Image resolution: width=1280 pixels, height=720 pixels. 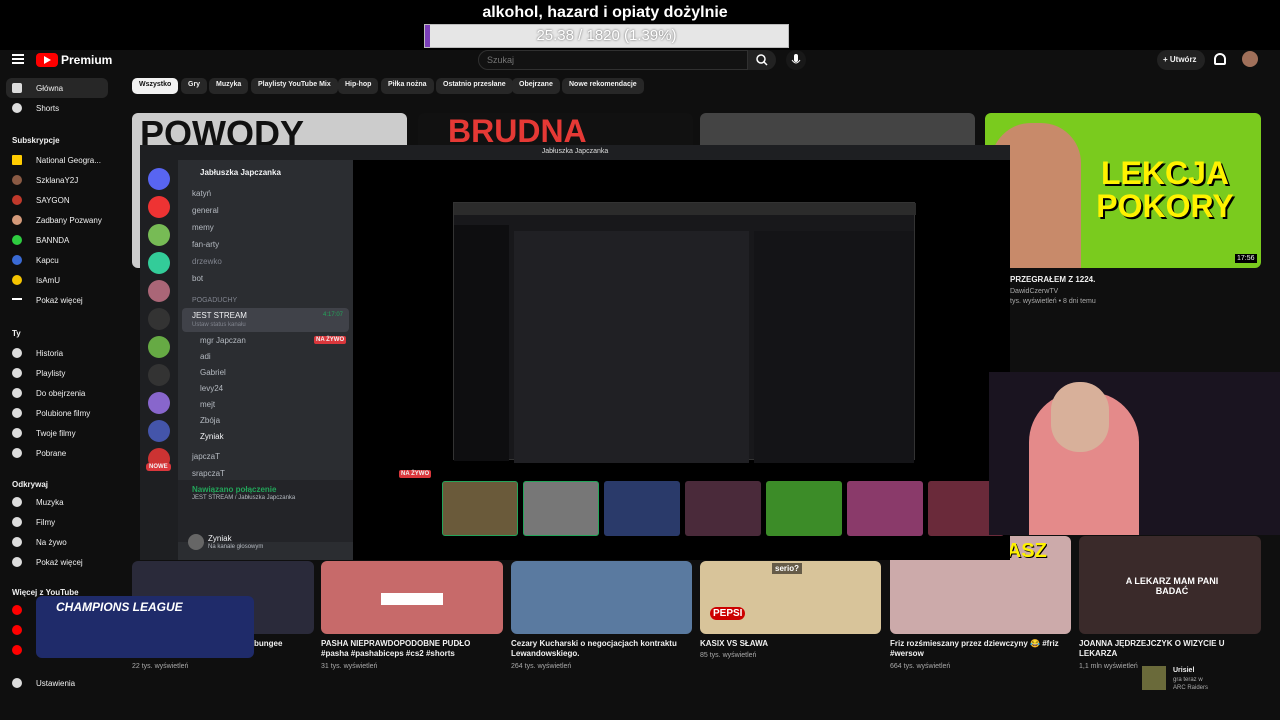 What do you see at coordinates (206, 456) in the screenshot?
I see `channel-item: japczaT` at bounding box center [206, 456].